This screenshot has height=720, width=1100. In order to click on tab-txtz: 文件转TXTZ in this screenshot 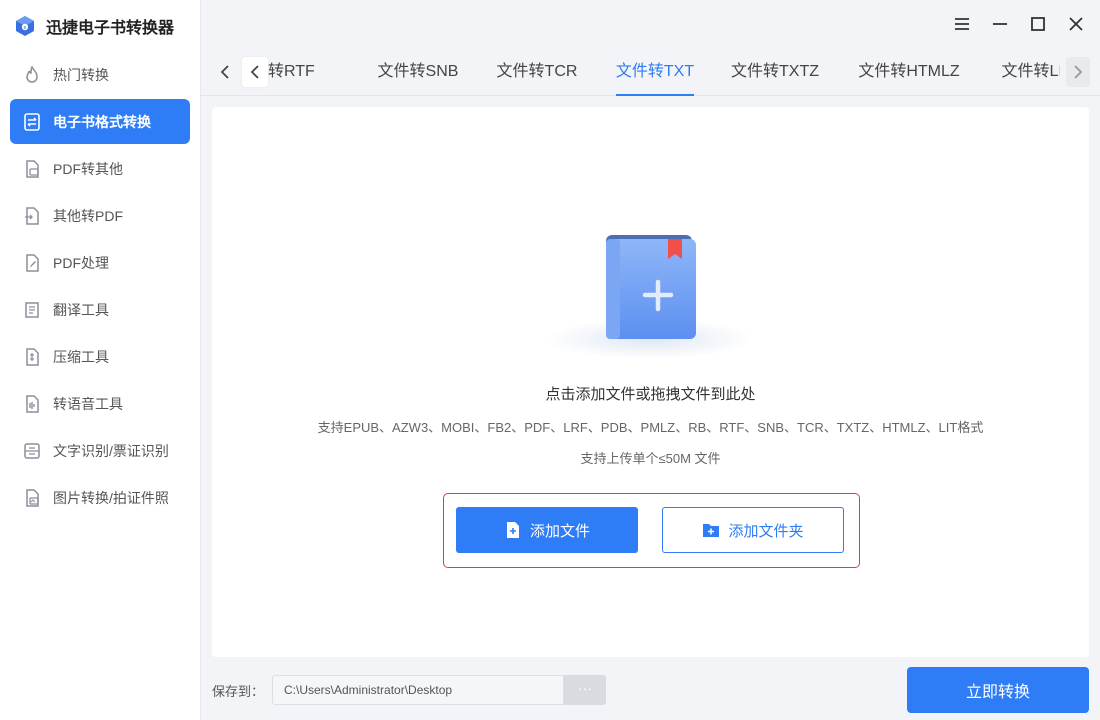, I will do `click(775, 73)`.